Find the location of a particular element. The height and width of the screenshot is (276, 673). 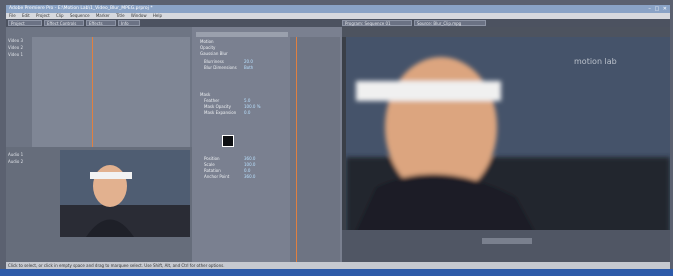

menu-clip: Clip is located at coordinates (60, 15).